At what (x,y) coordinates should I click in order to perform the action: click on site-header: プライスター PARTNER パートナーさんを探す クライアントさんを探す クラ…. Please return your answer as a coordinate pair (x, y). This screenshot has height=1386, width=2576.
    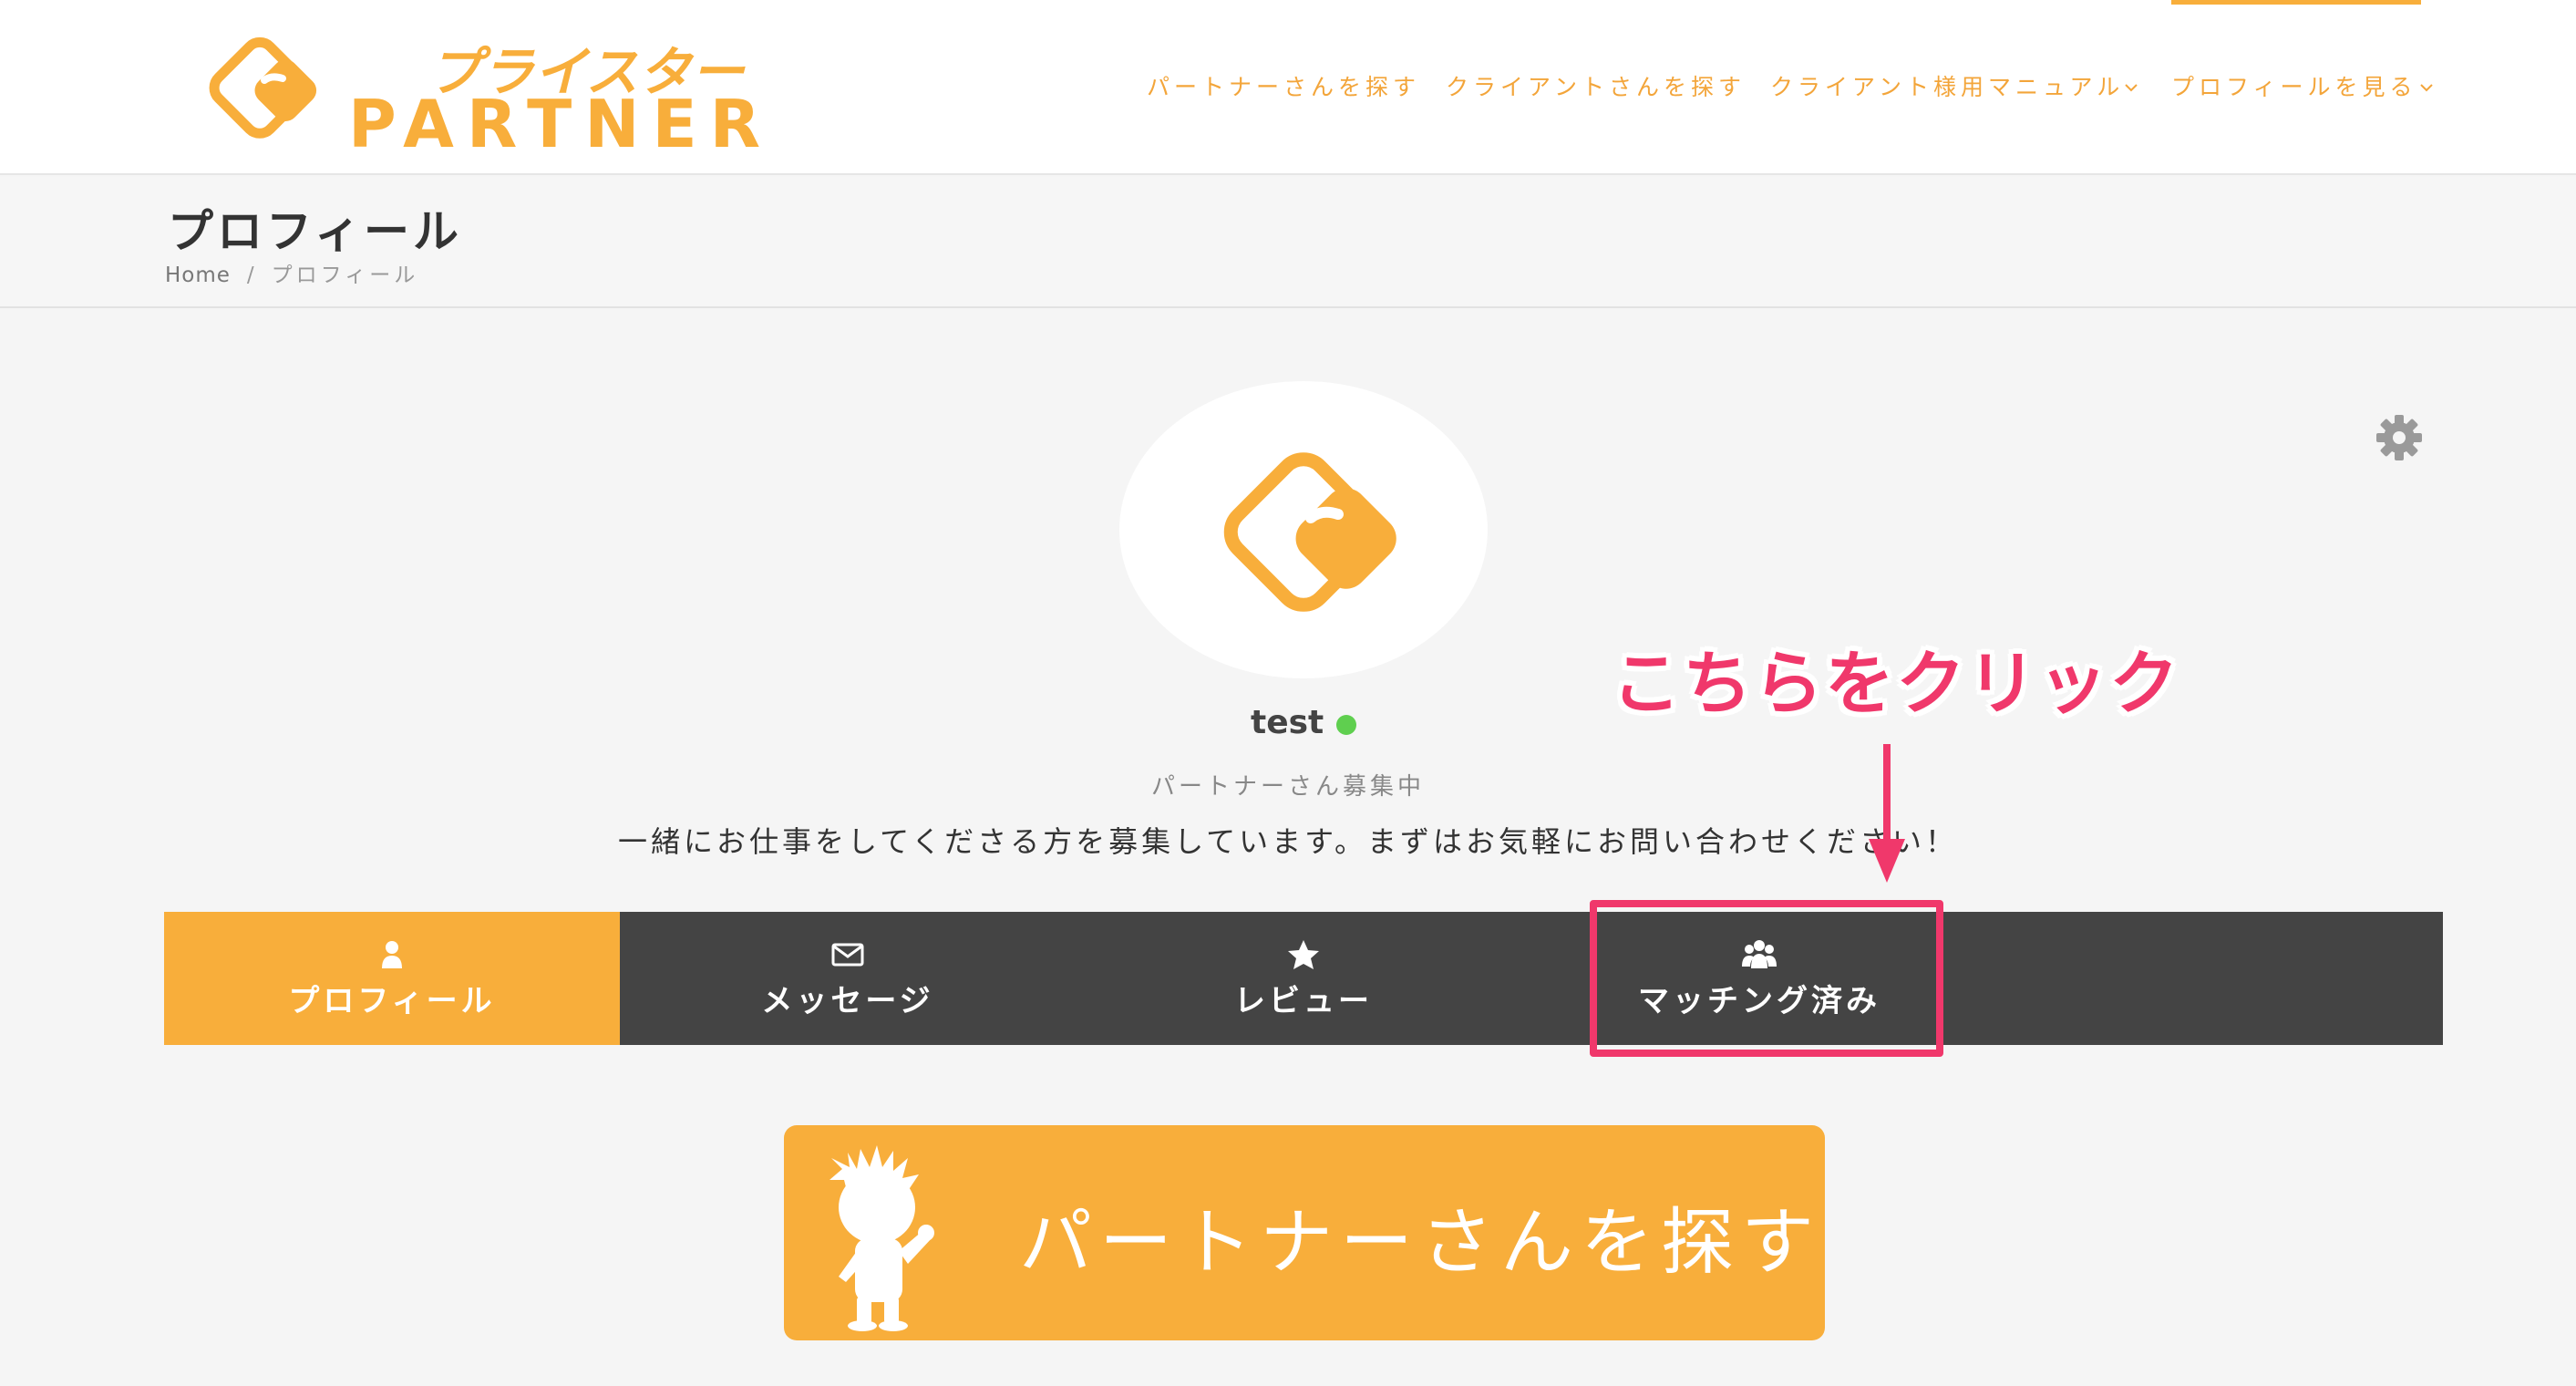
    Looking at the image, I should click on (1288, 87).